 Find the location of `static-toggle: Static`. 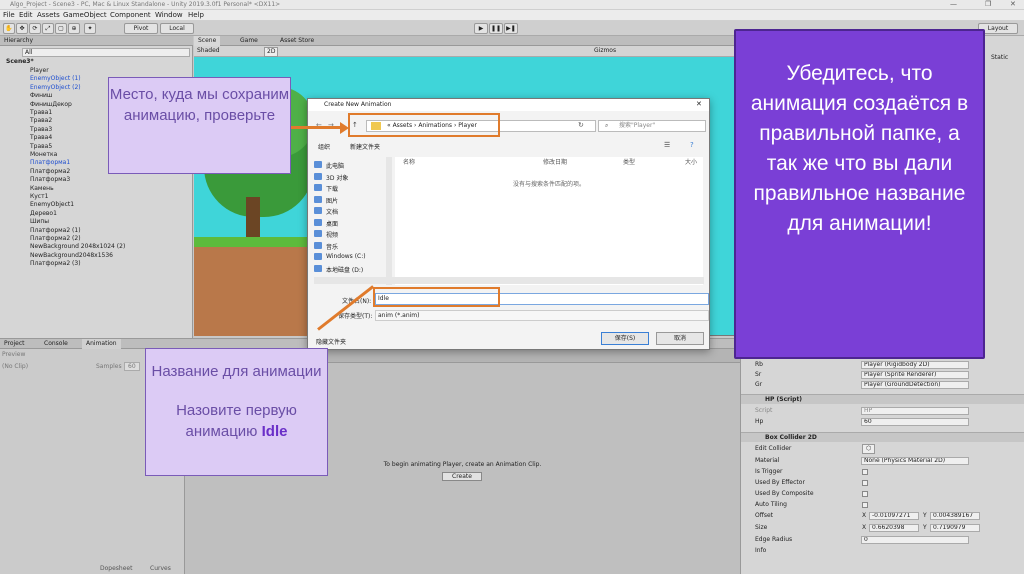

static-toggle: Static is located at coordinates (999, 57).